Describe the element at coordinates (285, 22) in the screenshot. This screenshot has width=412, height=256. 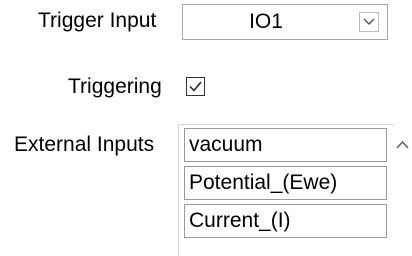
I see `trigger-input-dropdown: IO1` at that location.